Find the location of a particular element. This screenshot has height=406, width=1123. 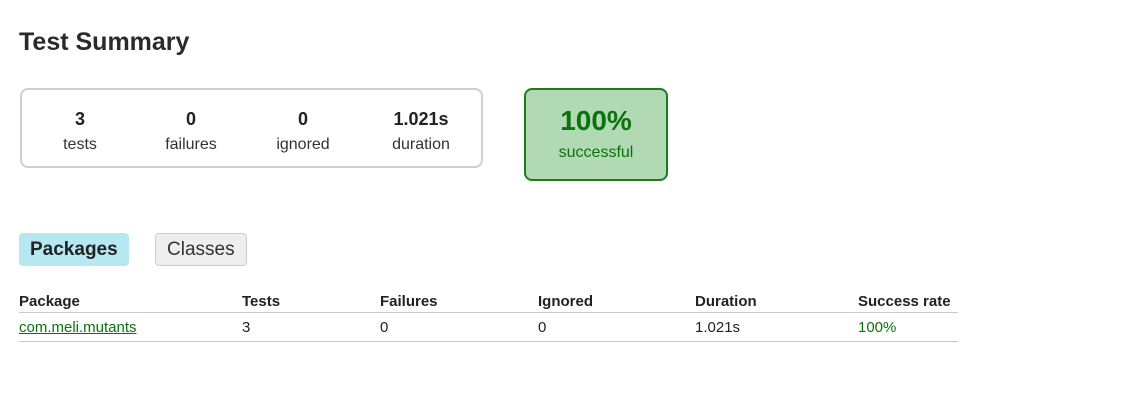

success-rate-cell: 100% is located at coordinates (908, 327).